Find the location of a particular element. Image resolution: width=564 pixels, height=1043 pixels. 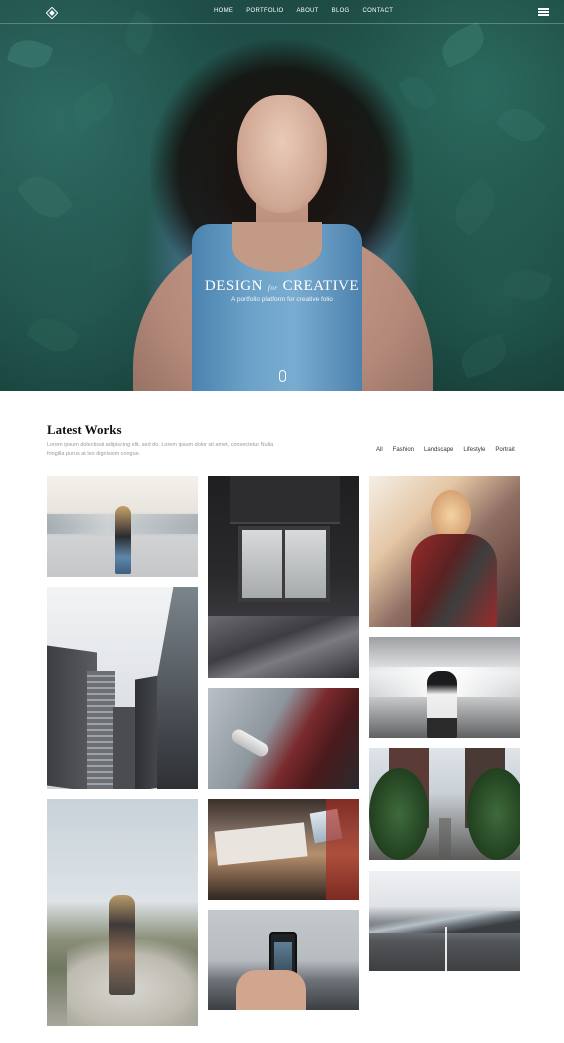

portfolio-filter-bar: All Fashion Landscape Lifestyle Portrait is located at coordinates (445, 450).